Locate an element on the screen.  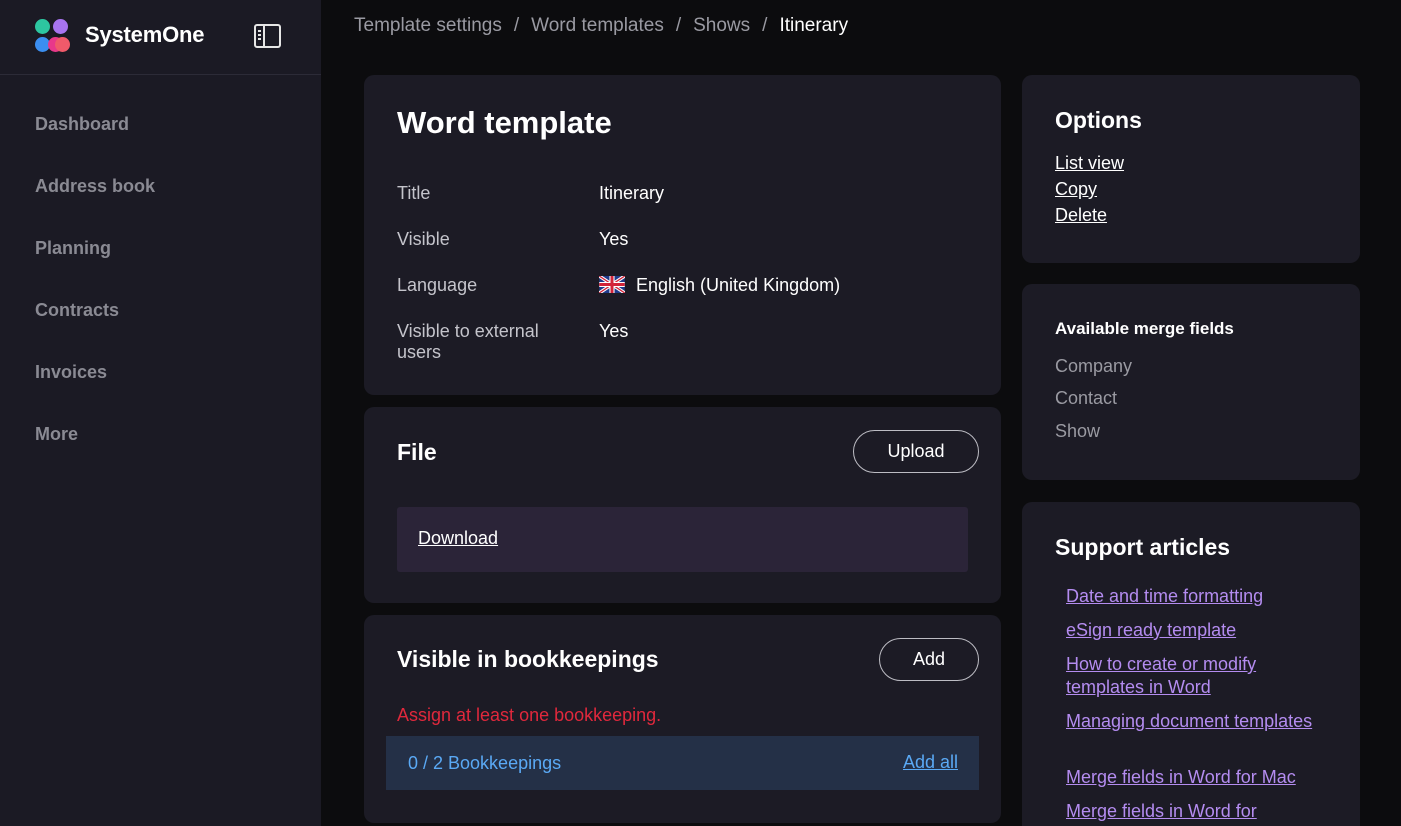
field-value-visible: Yes is located at coordinates (614, 239).